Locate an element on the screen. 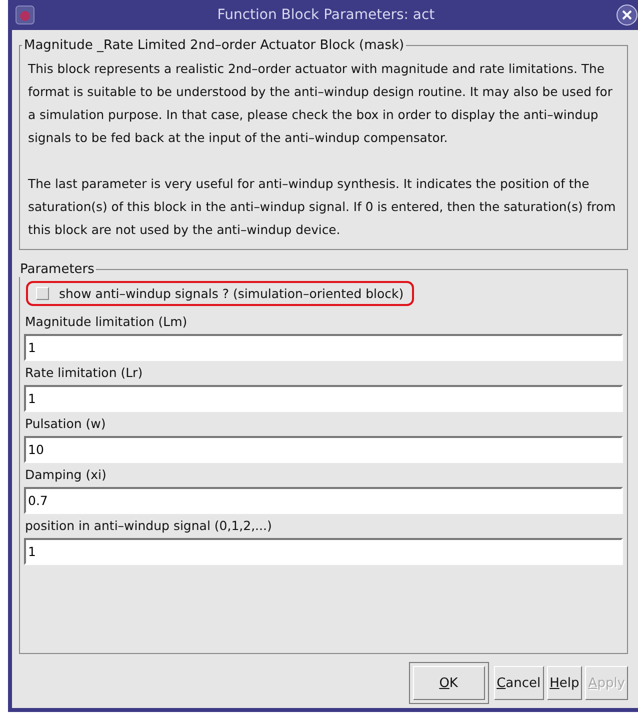 The height and width of the screenshot is (715, 638). checkbox is located at coordinates (42, 293).